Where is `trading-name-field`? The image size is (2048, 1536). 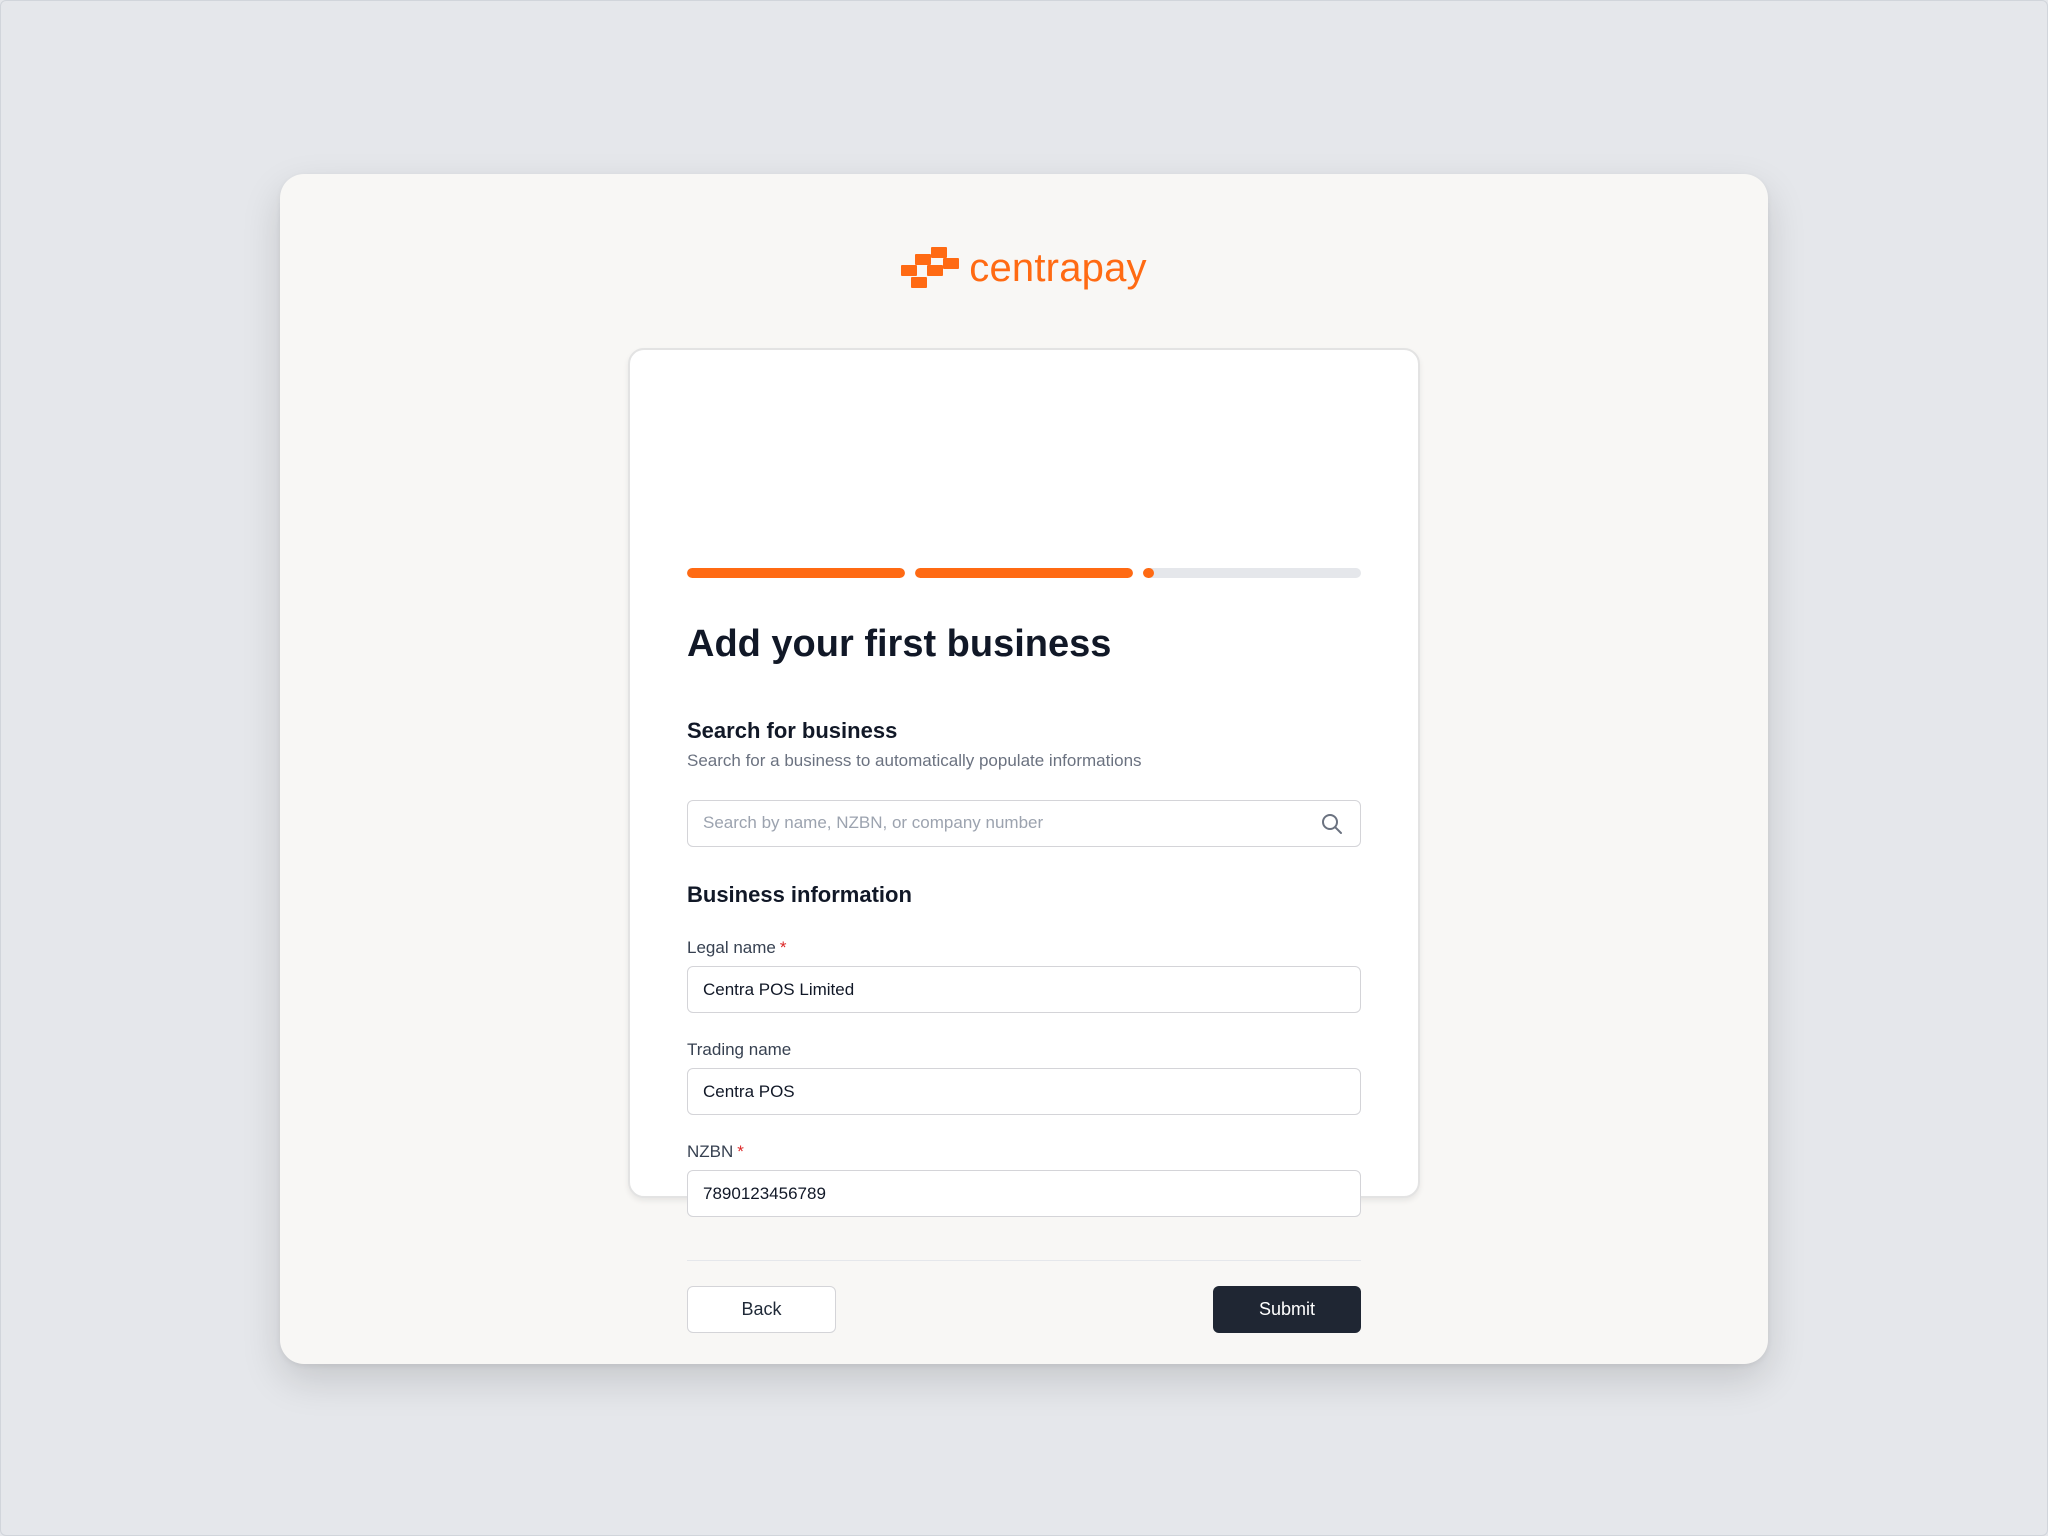 trading-name-field is located at coordinates (1024, 1091).